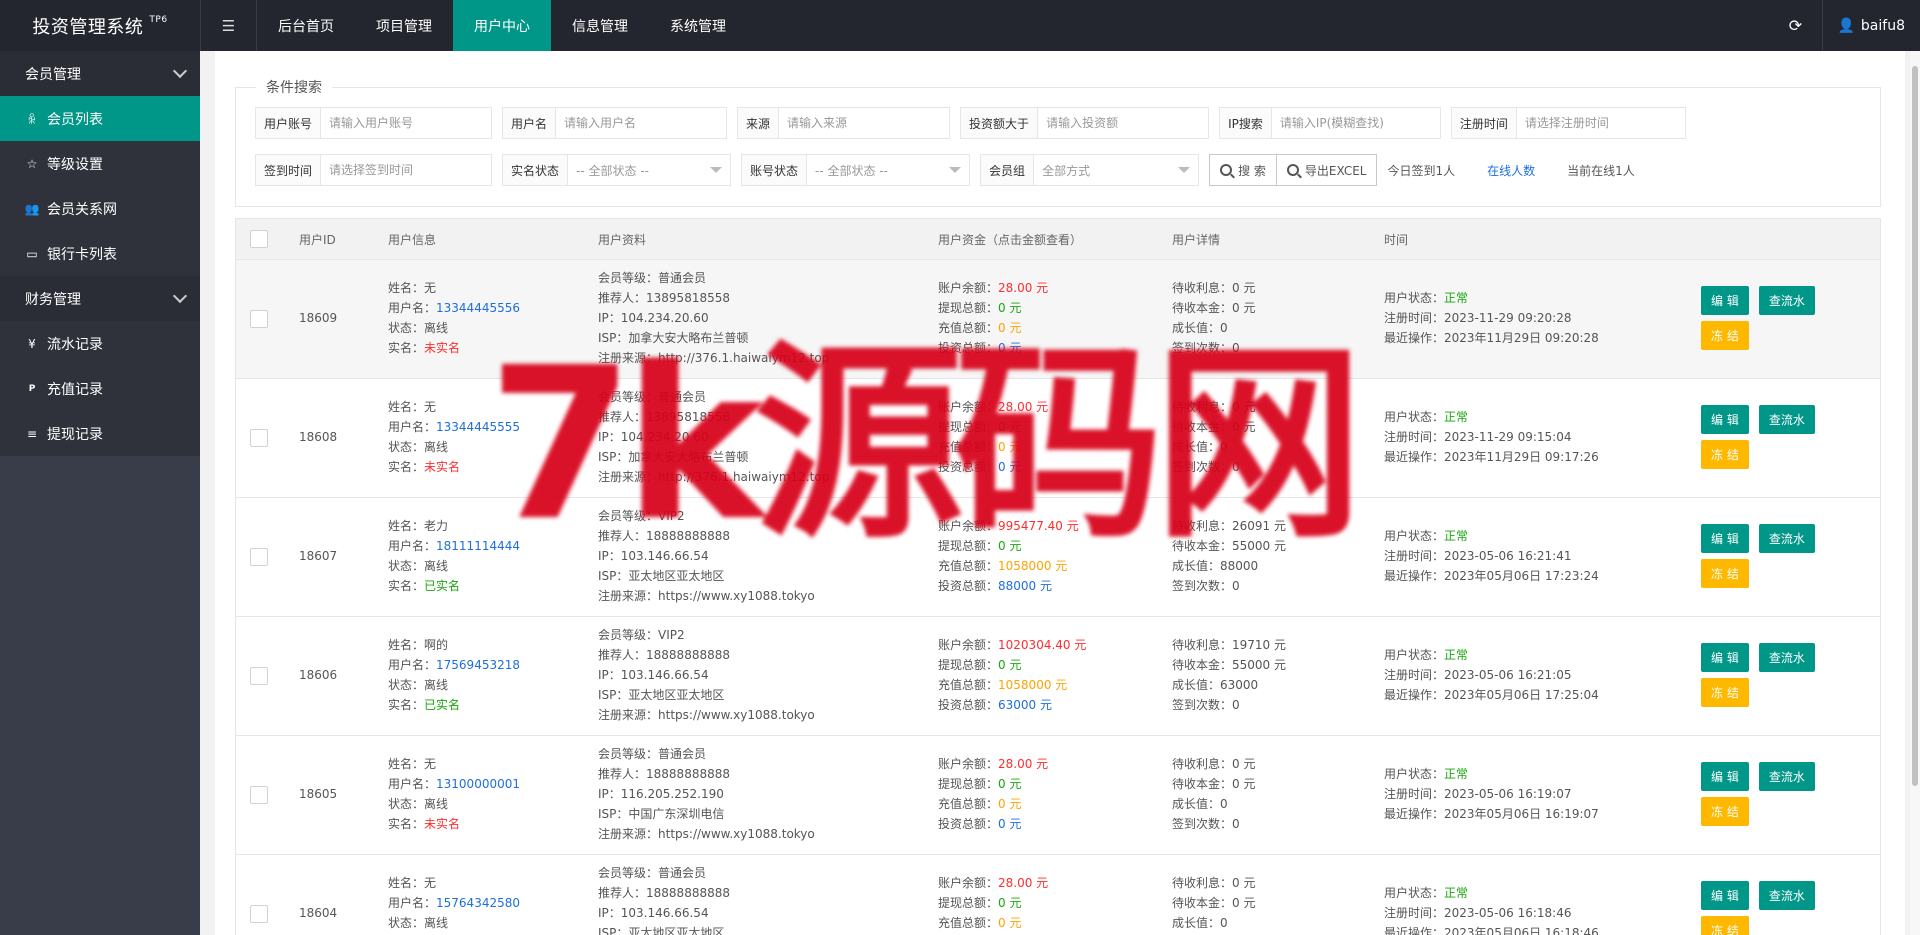  Describe the element at coordinates (1116, 170) in the screenshot. I see `member-group-select: 全部方式` at that location.